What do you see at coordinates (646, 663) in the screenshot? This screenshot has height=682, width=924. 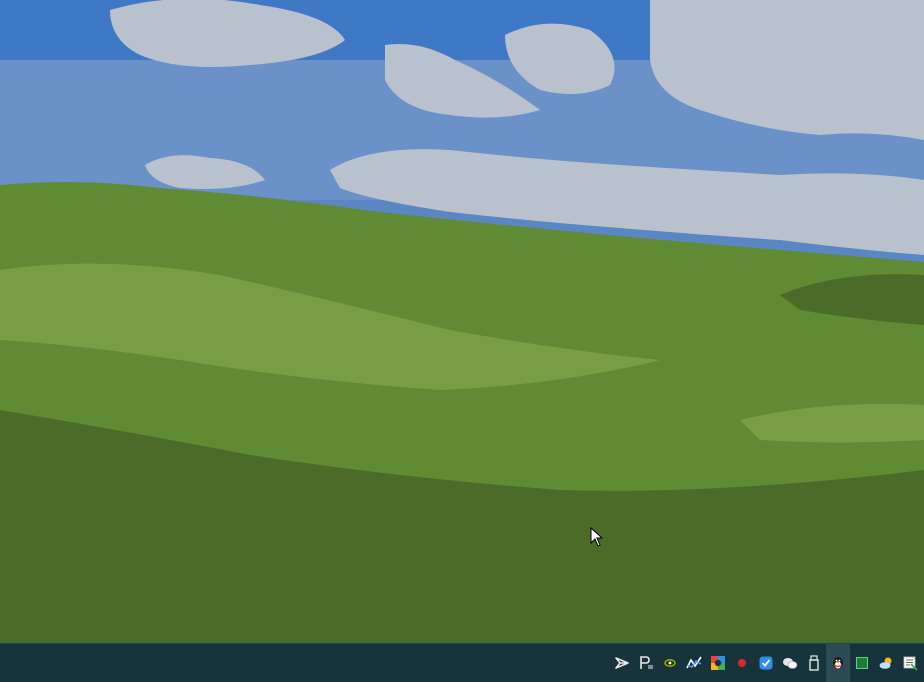 I see `p-editor-icon` at bounding box center [646, 663].